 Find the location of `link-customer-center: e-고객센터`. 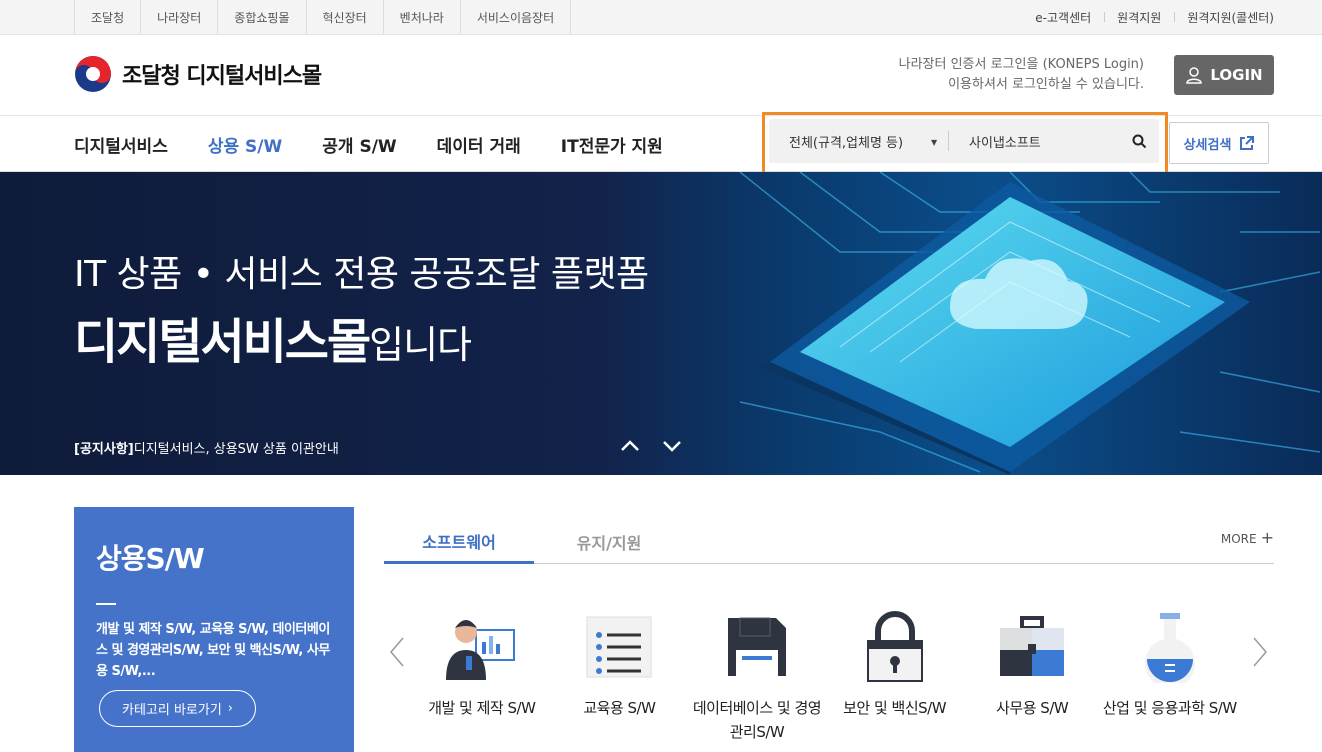

link-customer-center: e-고객센터 is located at coordinates (1063, 17).